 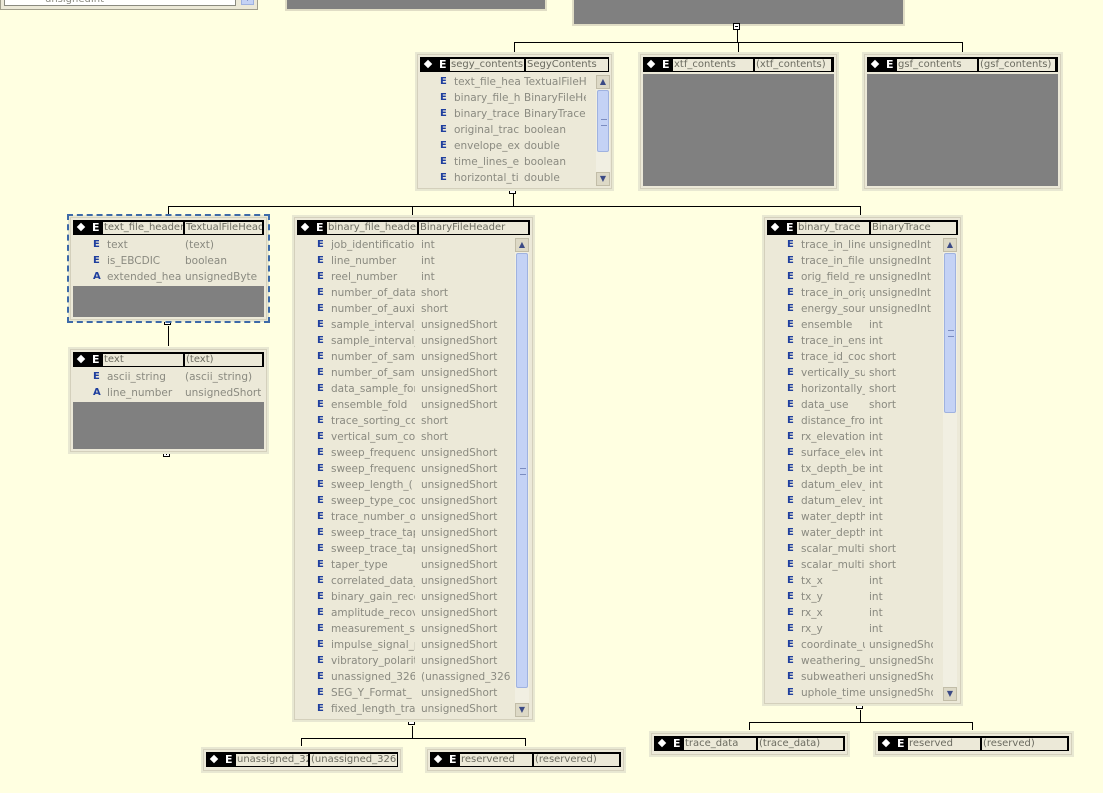 What do you see at coordinates (555, 98) in the screenshot?
I see `row-type: BinaryFileHe` at bounding box center [555, 98].